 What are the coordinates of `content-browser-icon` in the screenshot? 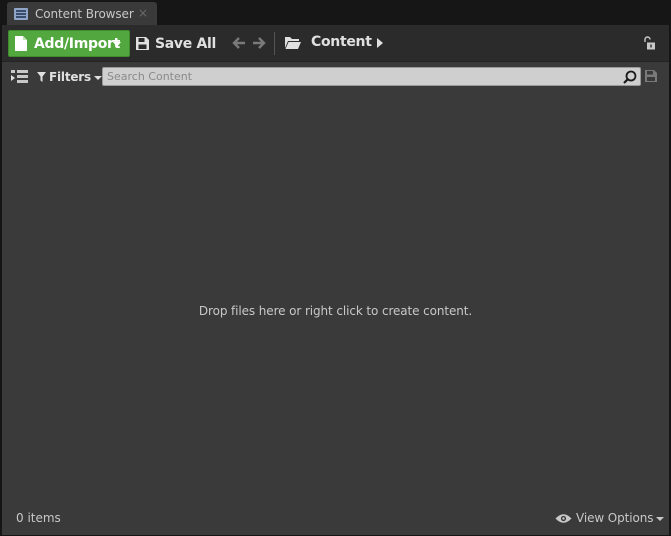 It's located at (21, 14).